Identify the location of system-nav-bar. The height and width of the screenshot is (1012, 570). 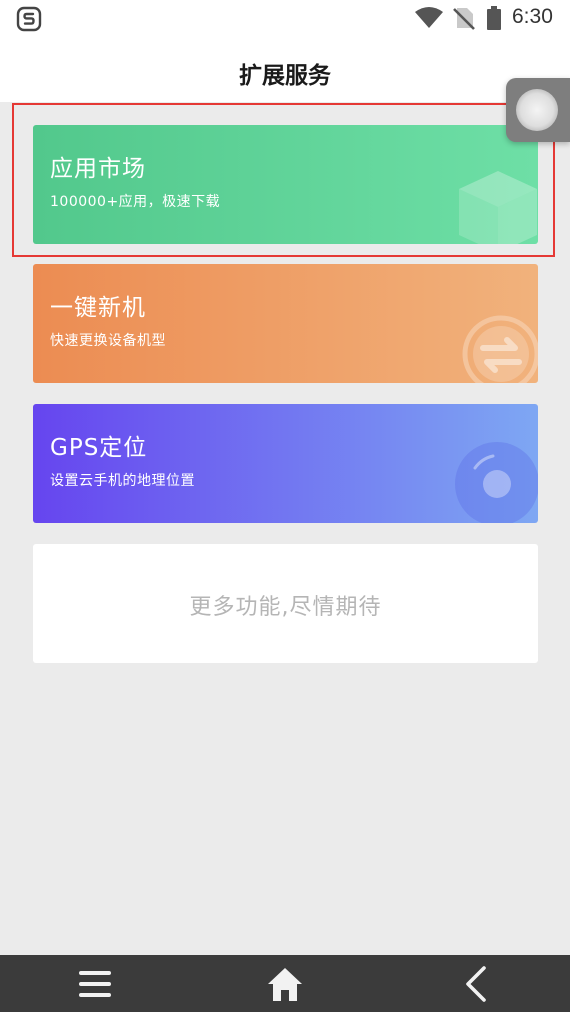
(285, 983).